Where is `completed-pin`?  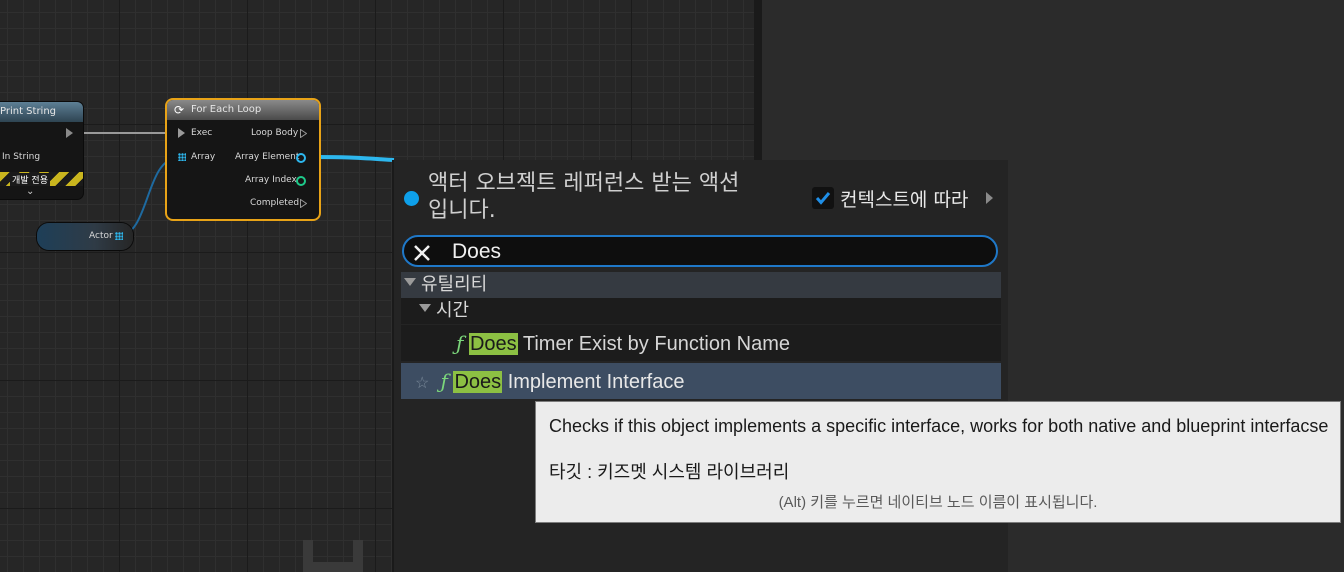
completed-pin is located at coordinates (303, 203).